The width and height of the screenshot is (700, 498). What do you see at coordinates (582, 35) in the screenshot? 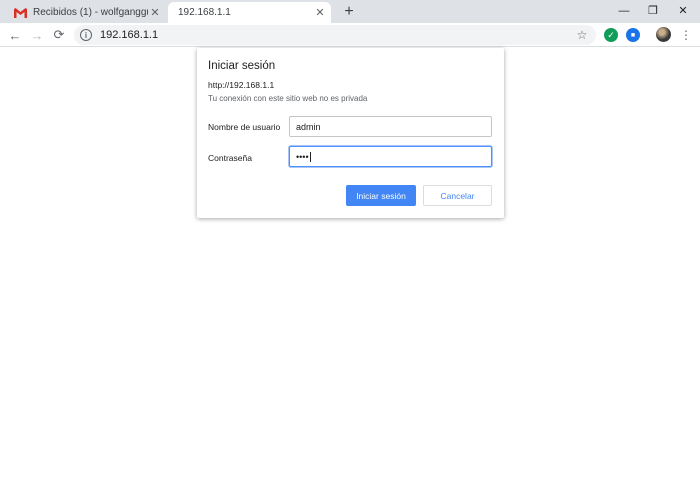
I see `bookmark-star-icon: ☆` at bounding box center [582, 35].